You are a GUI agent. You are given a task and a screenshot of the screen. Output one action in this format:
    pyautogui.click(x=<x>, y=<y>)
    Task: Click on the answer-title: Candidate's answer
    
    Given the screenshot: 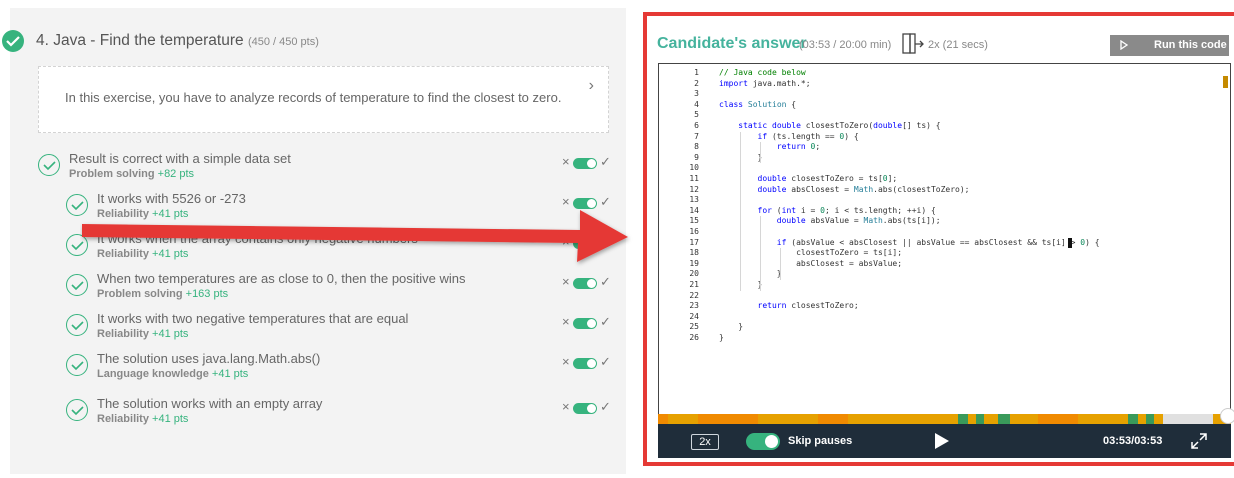 What is the action you would take?
    pyautogui.click(x=732, y=43)
    